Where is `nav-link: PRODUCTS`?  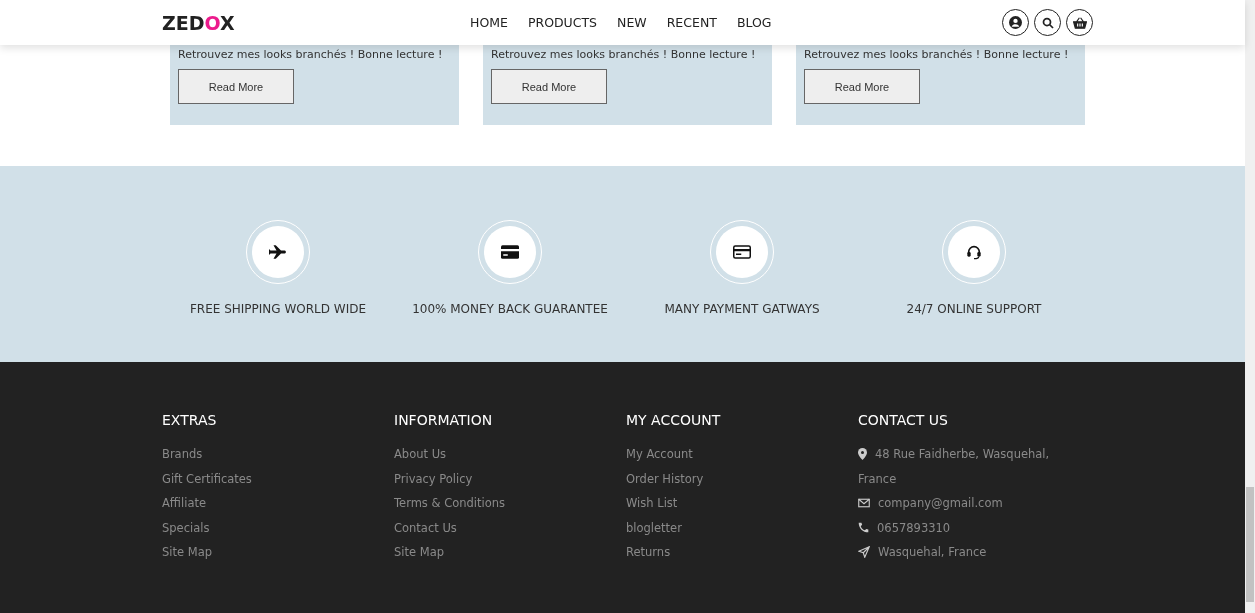 nav-link: PRODUCTS is located at coordinates (562, 22).